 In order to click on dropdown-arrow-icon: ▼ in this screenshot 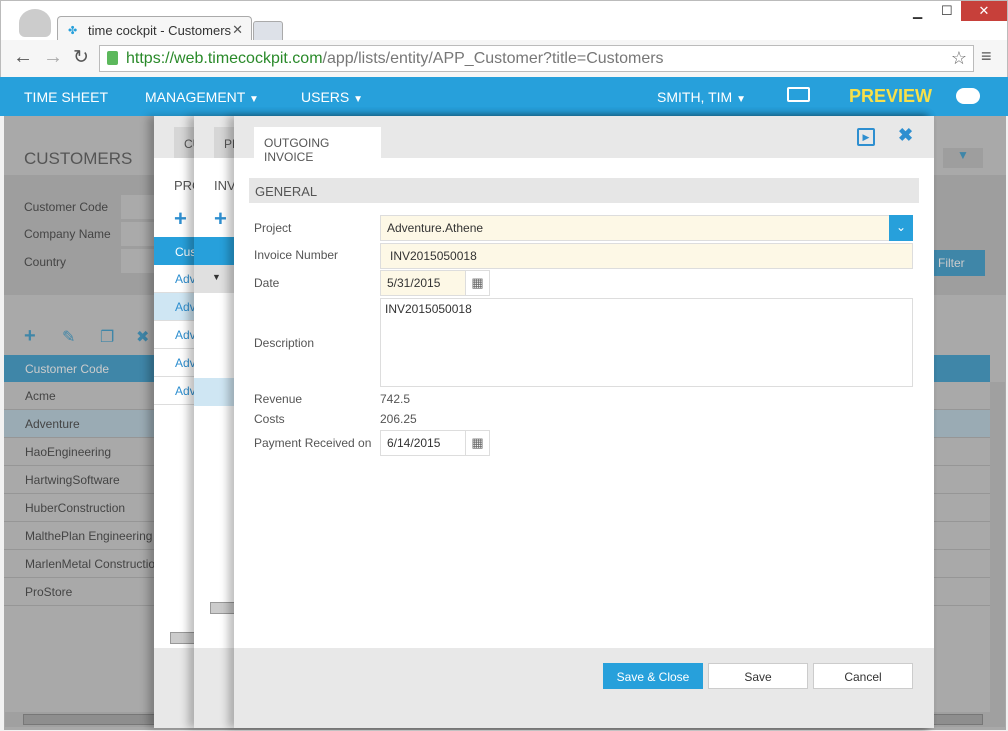, I will do `click(214, 279)`.